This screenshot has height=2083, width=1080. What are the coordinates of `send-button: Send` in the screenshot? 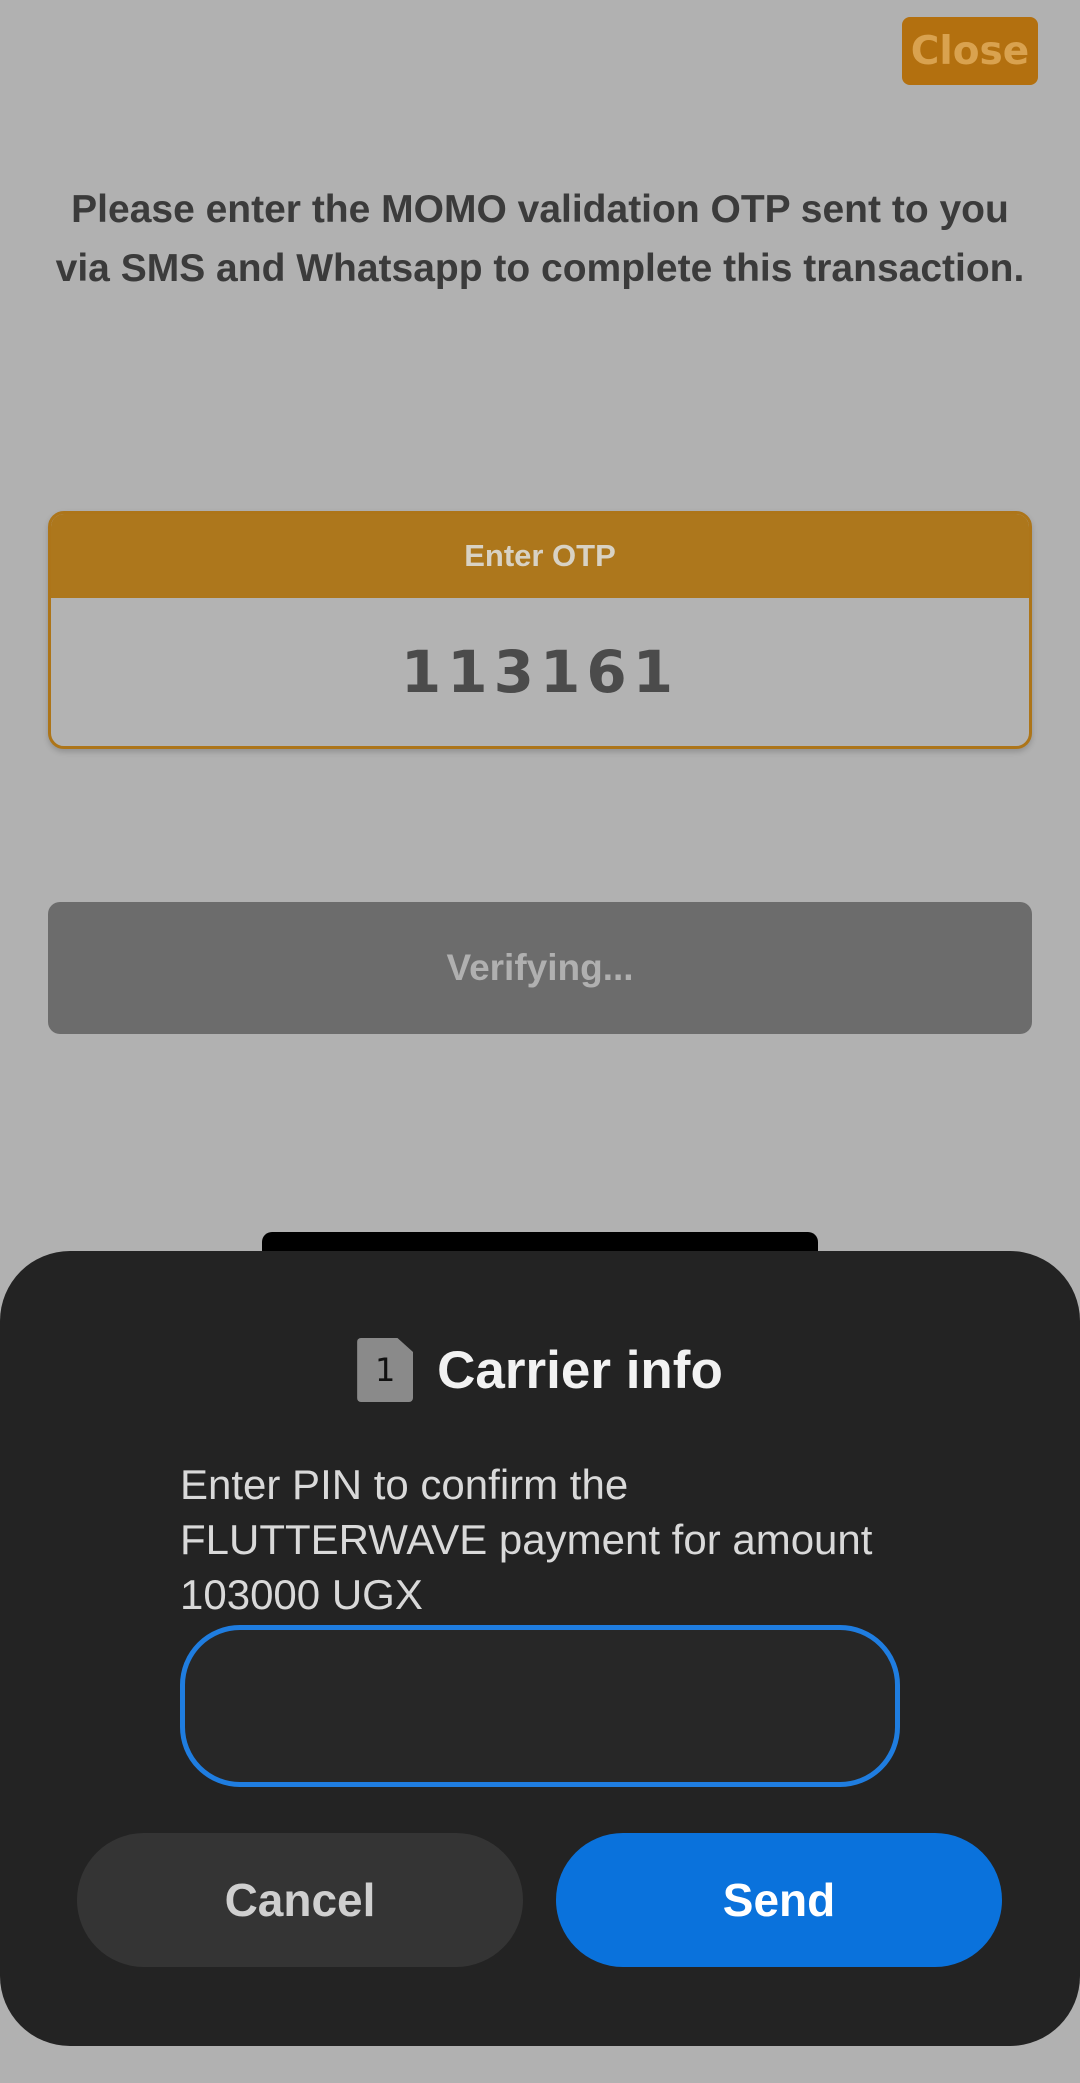 It's located at (779, 1900).